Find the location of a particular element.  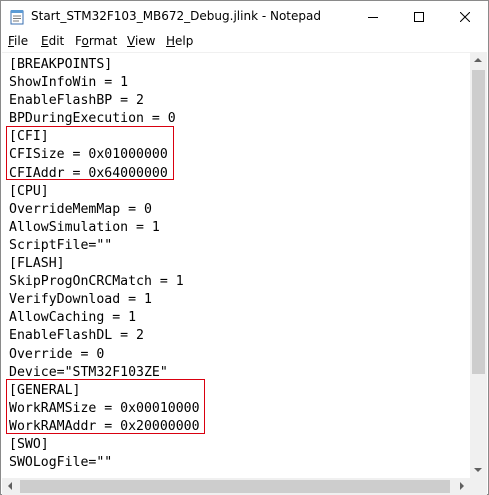

menu-view-key: V is located at coordinates (131, 41).